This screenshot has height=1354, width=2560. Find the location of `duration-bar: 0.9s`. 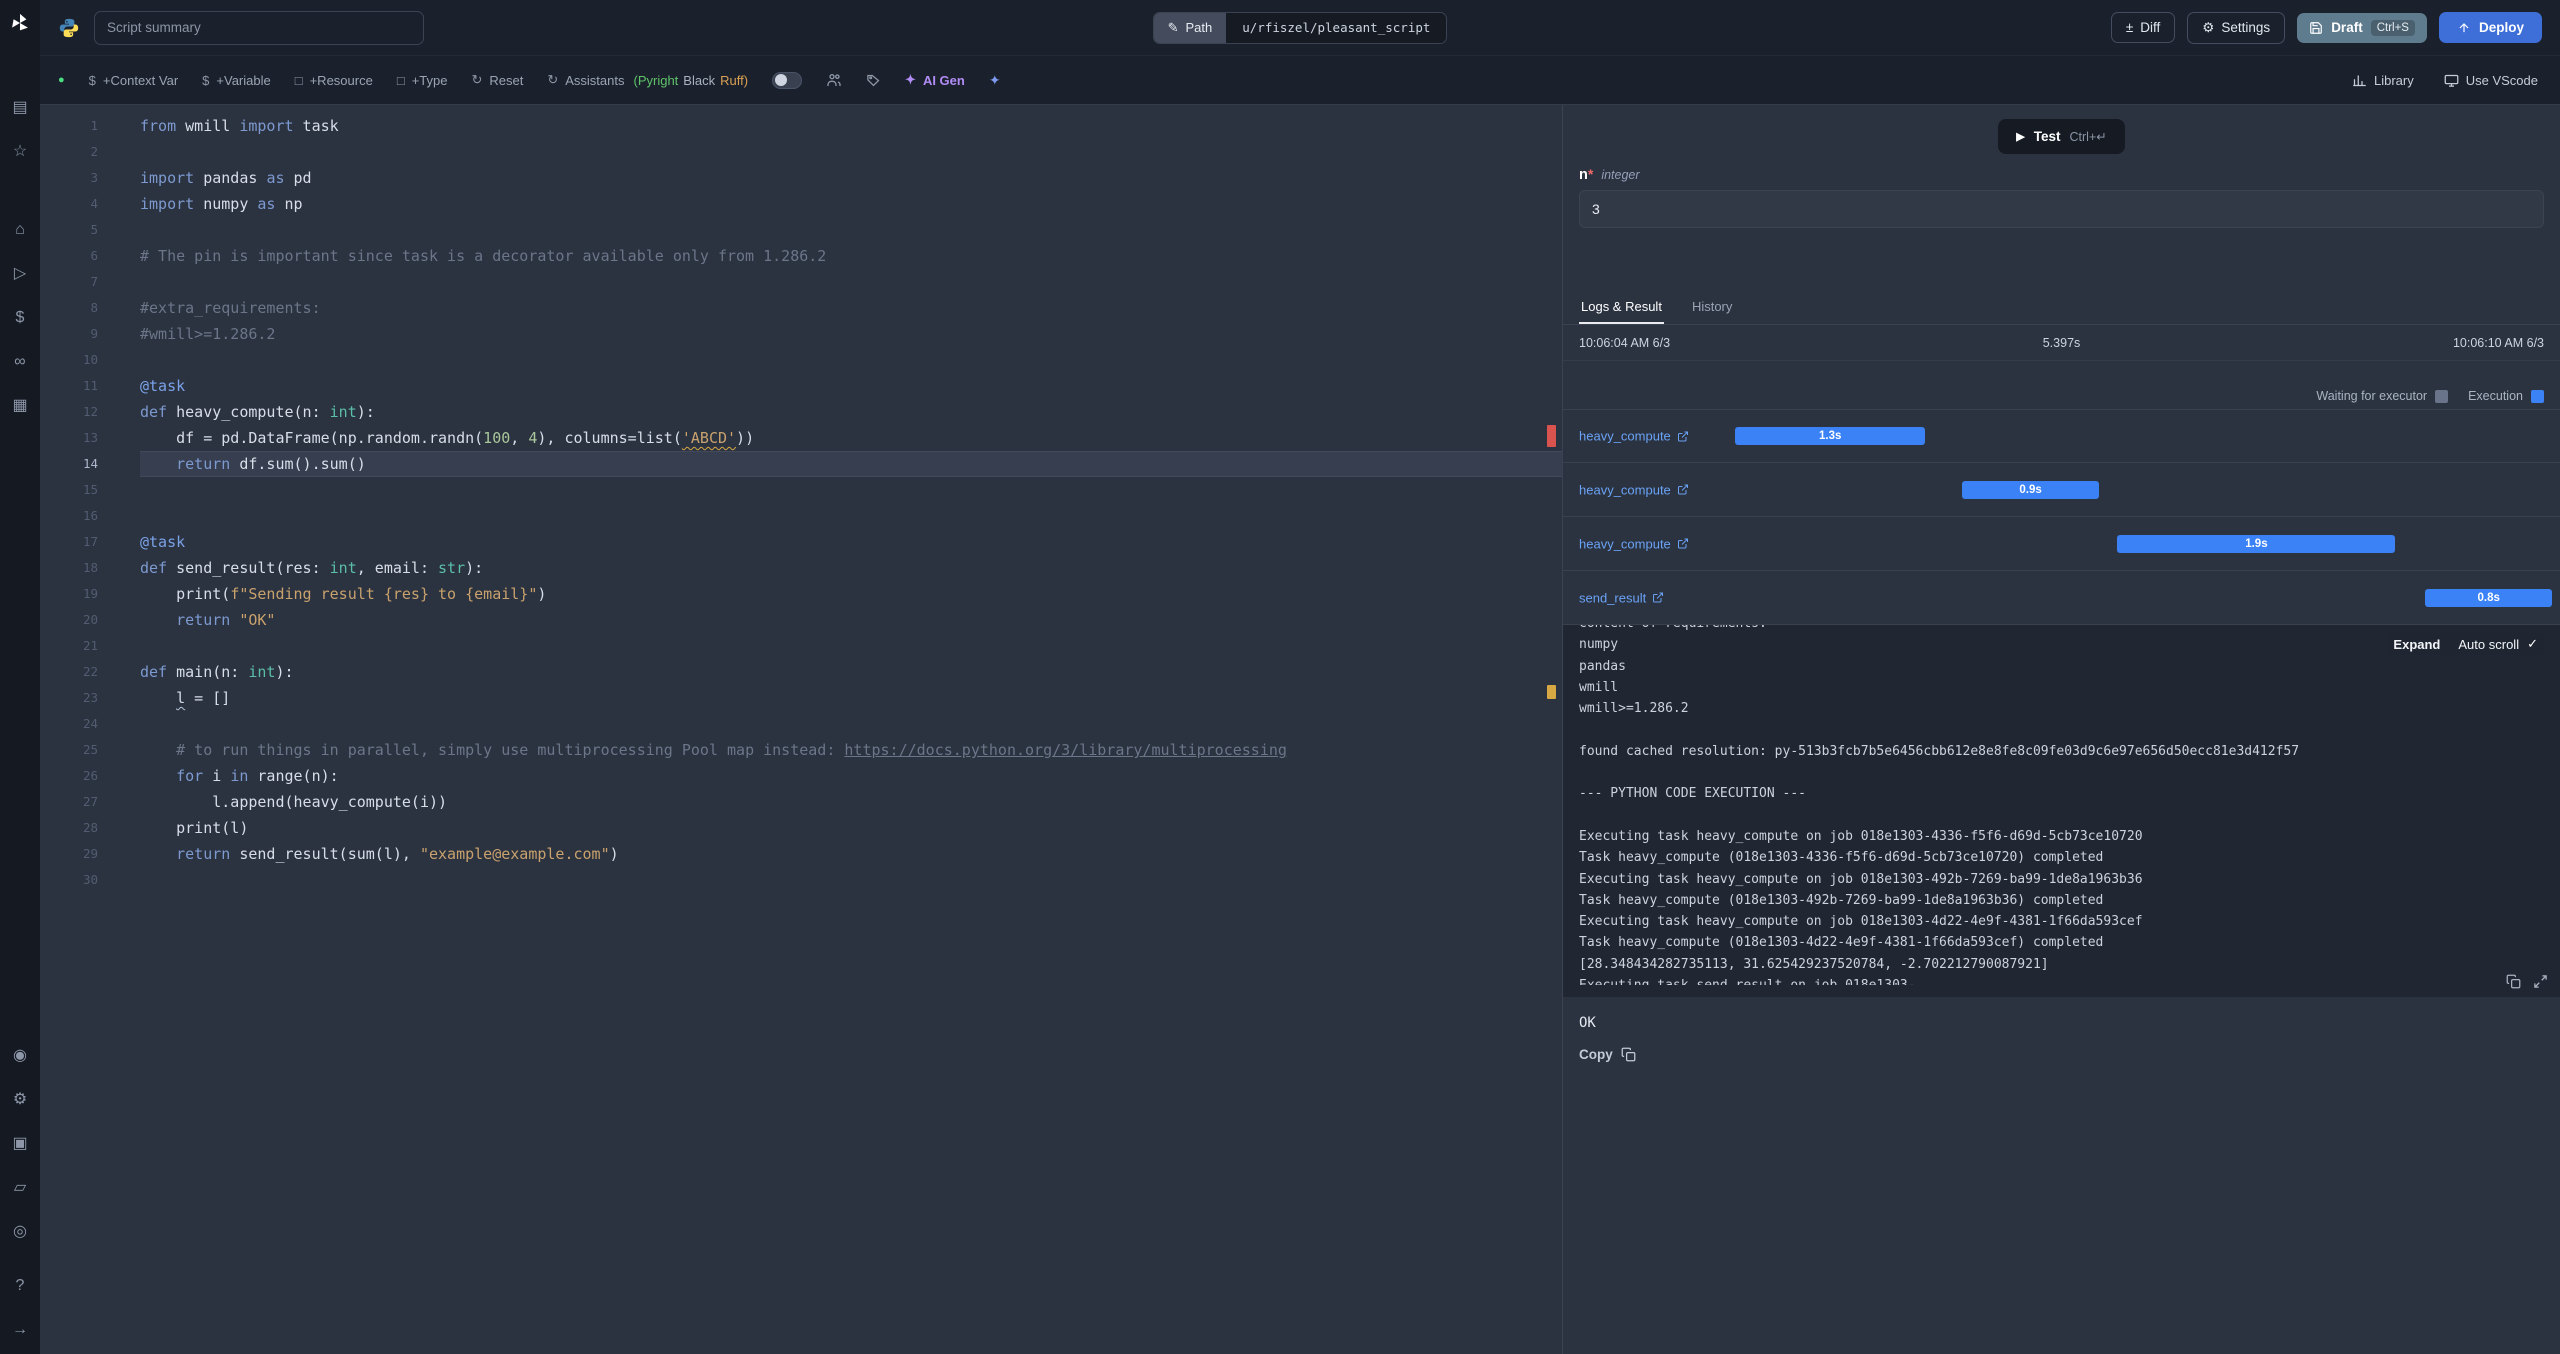

duration-bar: 0.9s is located at coordinates (2030, 489).